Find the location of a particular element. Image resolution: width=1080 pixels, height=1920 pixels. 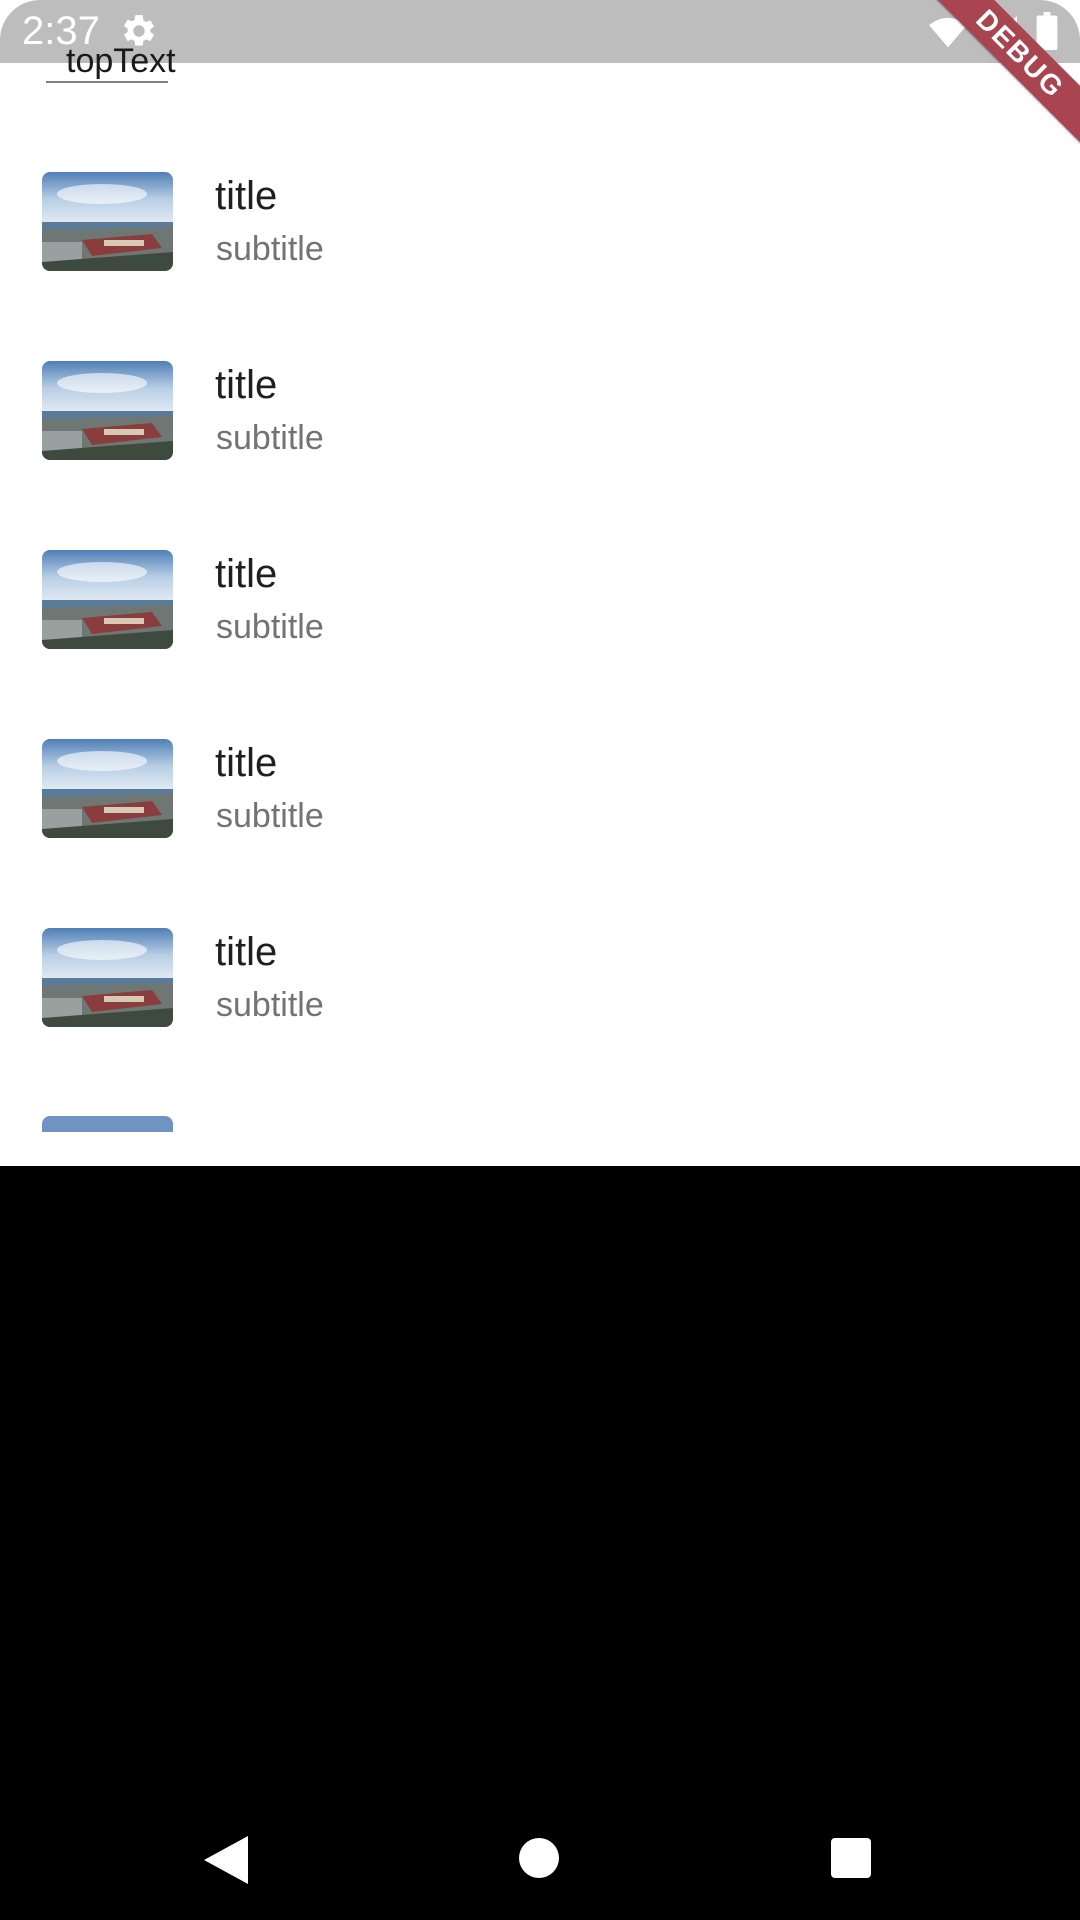

home-icon is located at coordinates (539, 1858).